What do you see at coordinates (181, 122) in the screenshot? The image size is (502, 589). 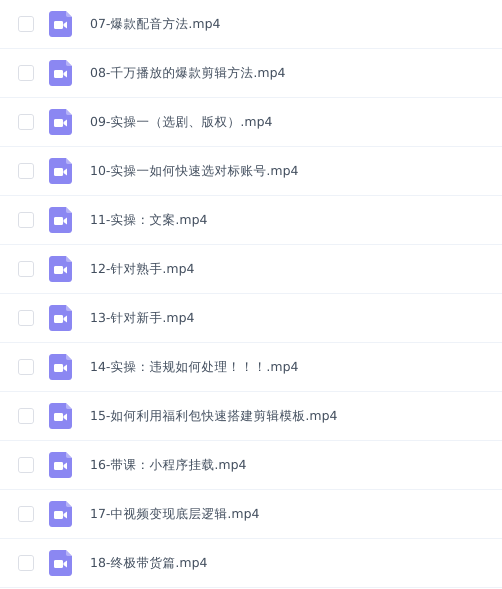 I see `file-name: 09-实操一（选剧、版权）.mp4` at bounding box center [181, 122].